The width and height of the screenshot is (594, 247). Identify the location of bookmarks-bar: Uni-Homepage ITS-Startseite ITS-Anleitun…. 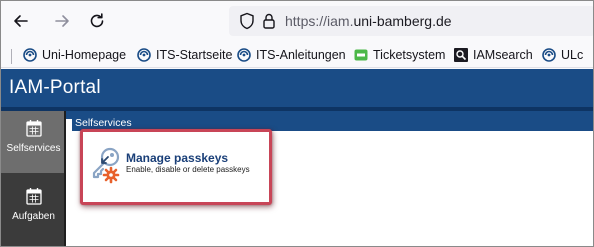
(297, 54).